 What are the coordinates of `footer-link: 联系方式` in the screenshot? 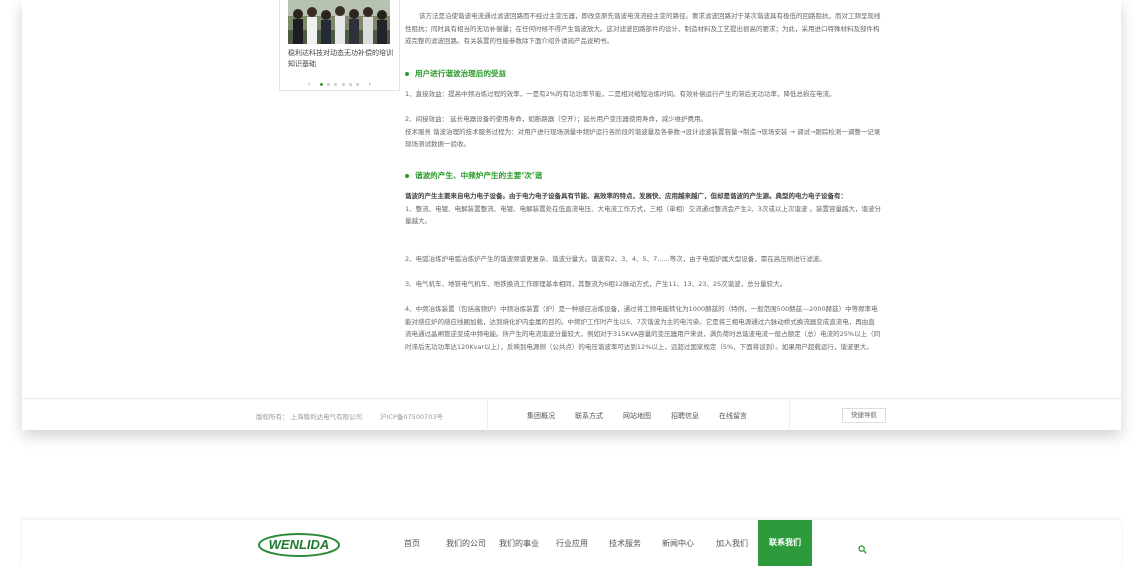 It's located at (589, 416).